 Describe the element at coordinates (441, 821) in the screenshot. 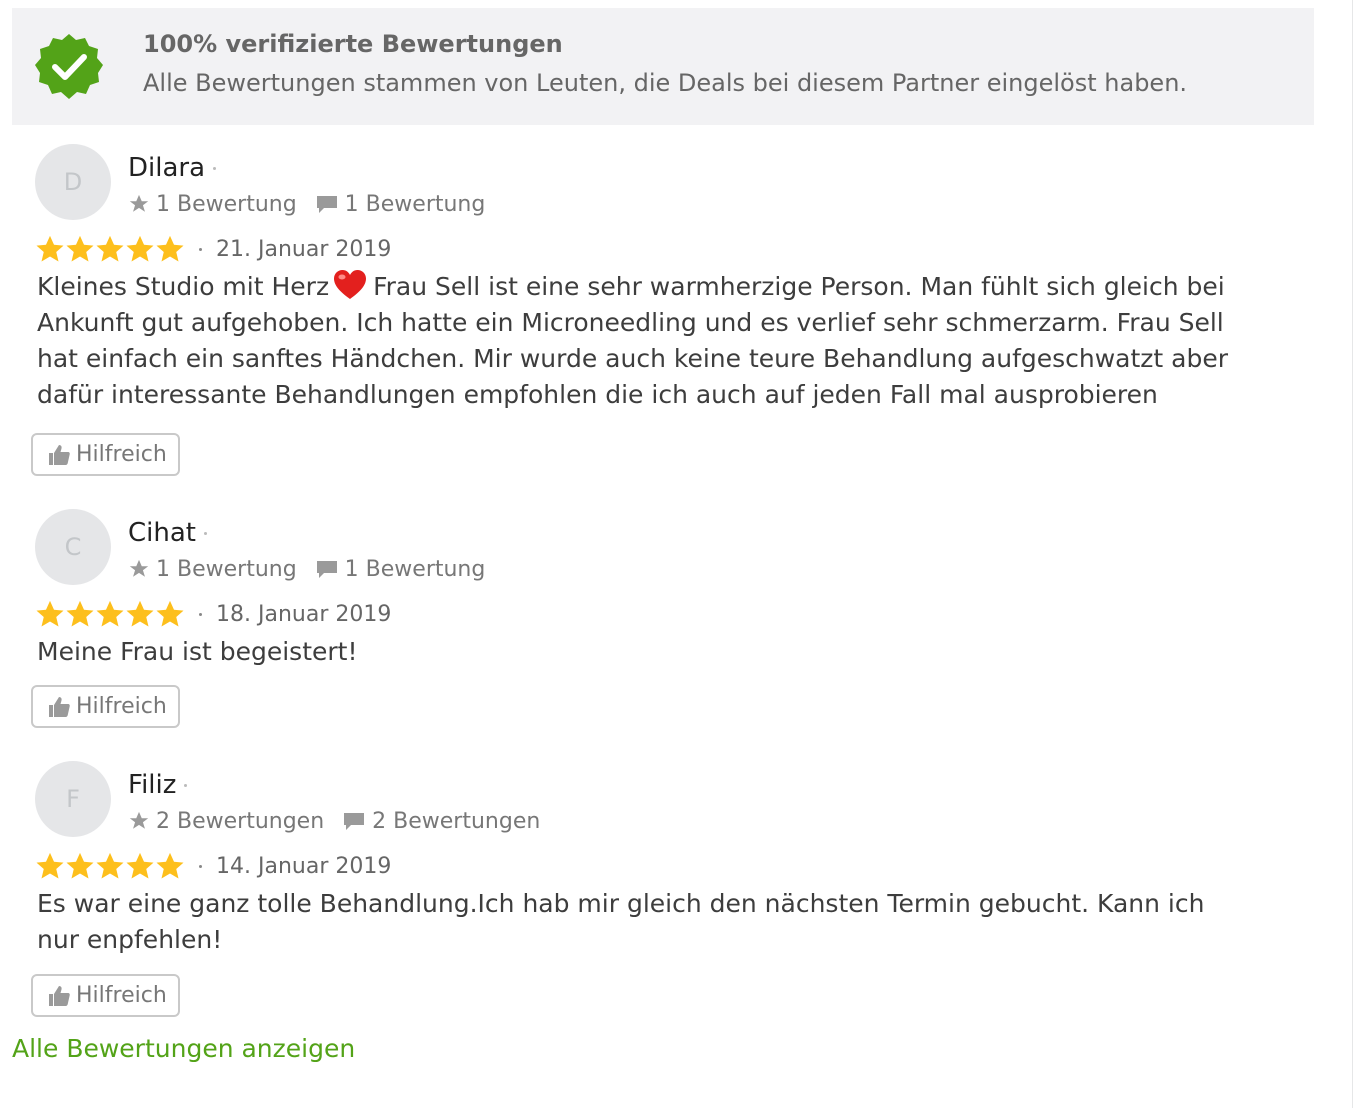

I see `reviews-count: 2 Bewertungen` at that location.